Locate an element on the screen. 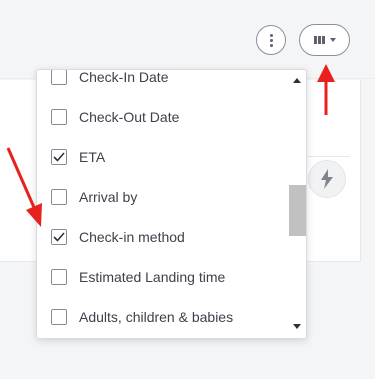 Image resolution: width=375 pixels, height=379 pixels. columns-toggle-button is located at coordinates (324, 40).